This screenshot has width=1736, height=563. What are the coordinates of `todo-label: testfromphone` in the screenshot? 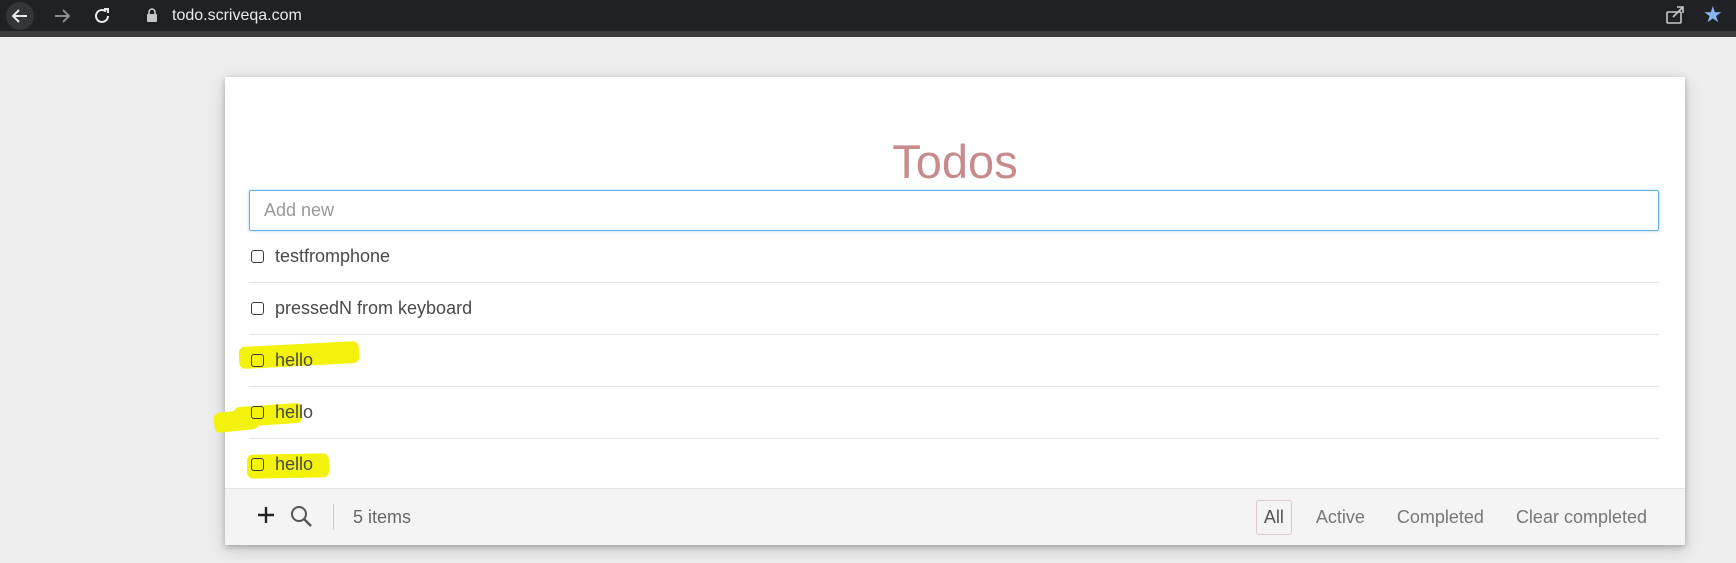 It's located at (332, 256).